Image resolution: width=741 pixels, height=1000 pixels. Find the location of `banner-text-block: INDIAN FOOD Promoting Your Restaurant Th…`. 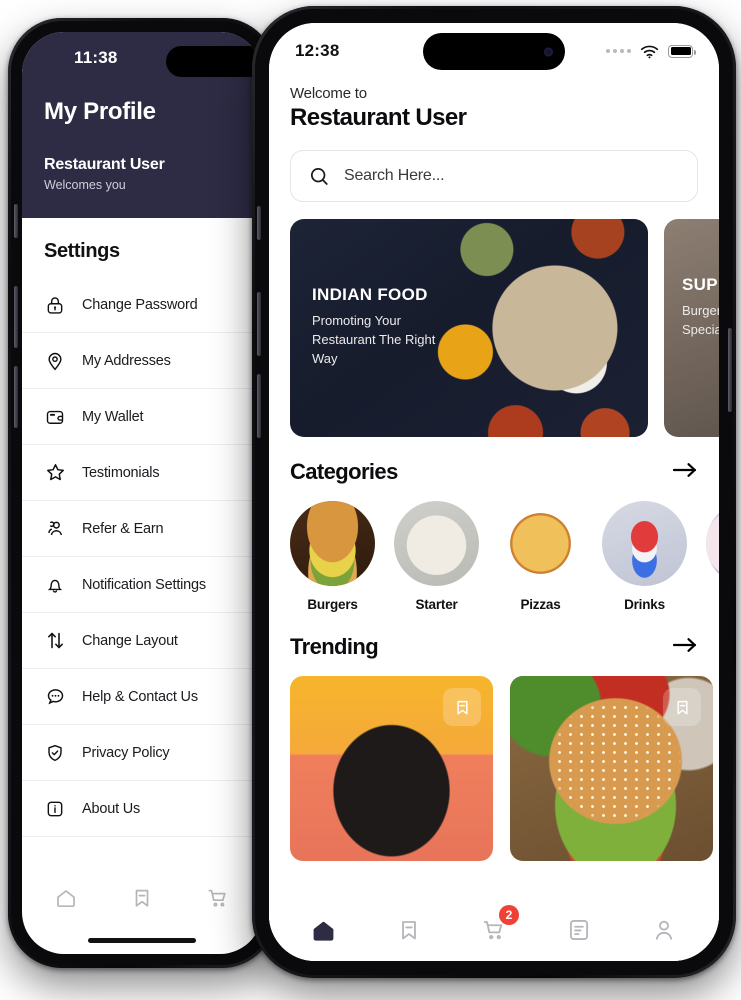

banner-text-block: INDIAN FOOD Promoting Your Restaurant Th… is located at coordinates (387, 327).